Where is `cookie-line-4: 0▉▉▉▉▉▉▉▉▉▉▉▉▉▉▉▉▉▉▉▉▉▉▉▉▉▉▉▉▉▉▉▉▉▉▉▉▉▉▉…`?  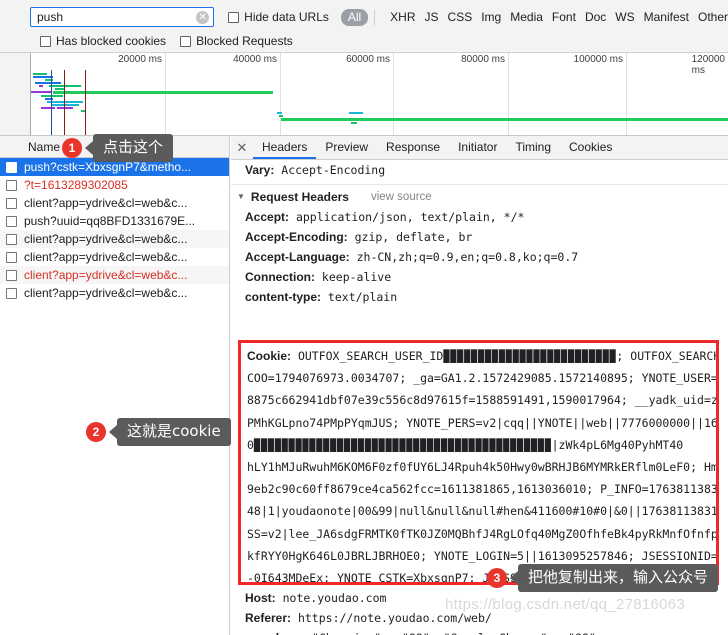
cookie-line-4: 0▉▉▉▉▉▉▉▉▉▉▉▉▉▉▉▉▉▉▉▉▉▉▉▉▉▉▉▉▉▉▉▉▉▉▉▉▉▉▉… is located at coordinates (465, 444).